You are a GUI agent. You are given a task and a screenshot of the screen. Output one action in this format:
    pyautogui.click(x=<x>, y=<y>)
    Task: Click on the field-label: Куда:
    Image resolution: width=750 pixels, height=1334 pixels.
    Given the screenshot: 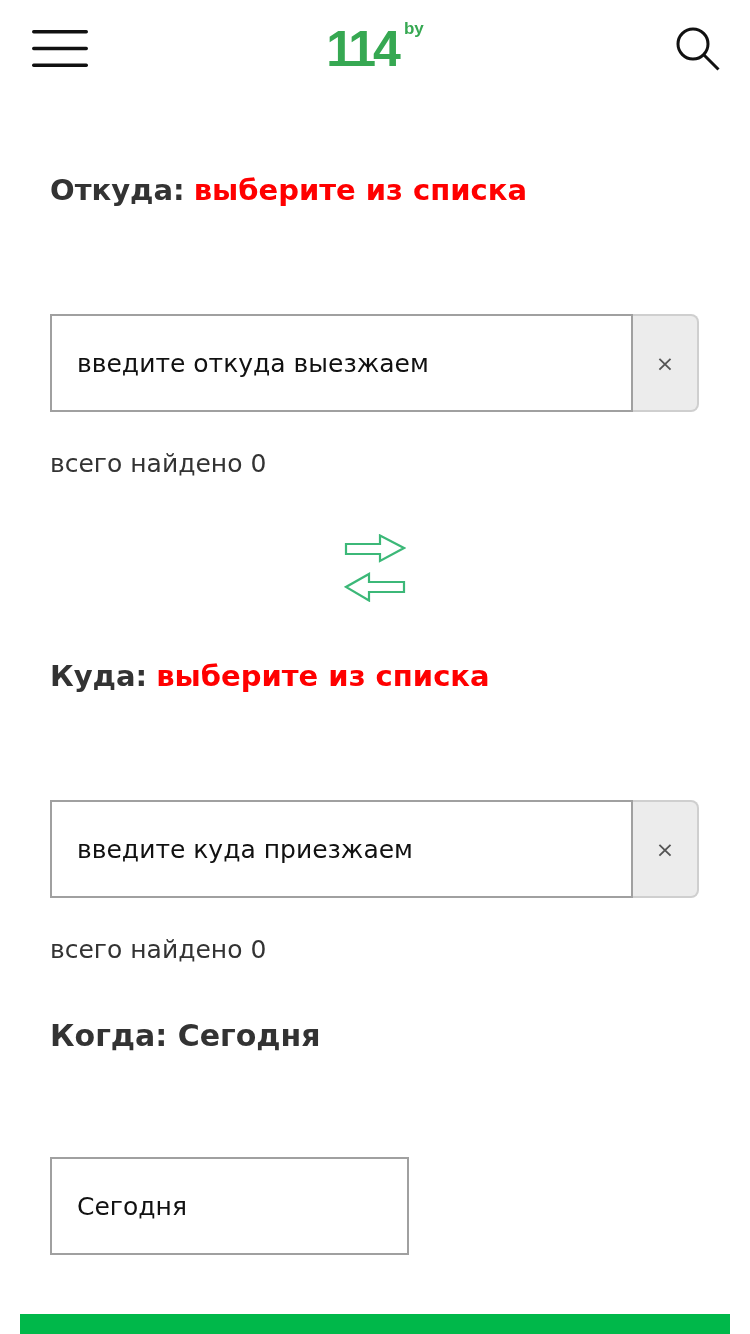 What is the action you would take?
    pyautogui.click(x=99, y=676)
    